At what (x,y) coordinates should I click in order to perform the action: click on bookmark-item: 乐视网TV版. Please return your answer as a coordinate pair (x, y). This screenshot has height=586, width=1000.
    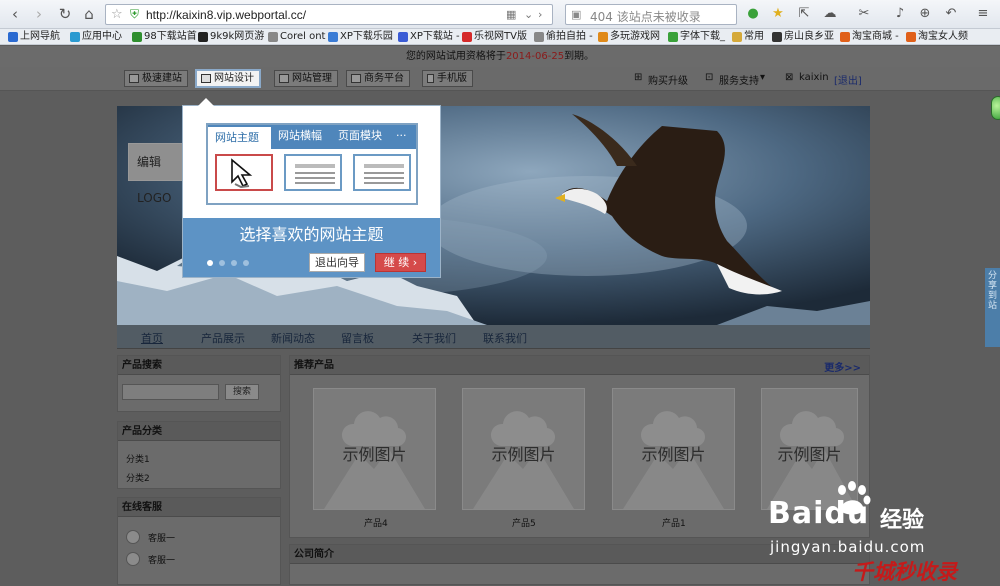
    Looking at the image, I should click on (494, 37).